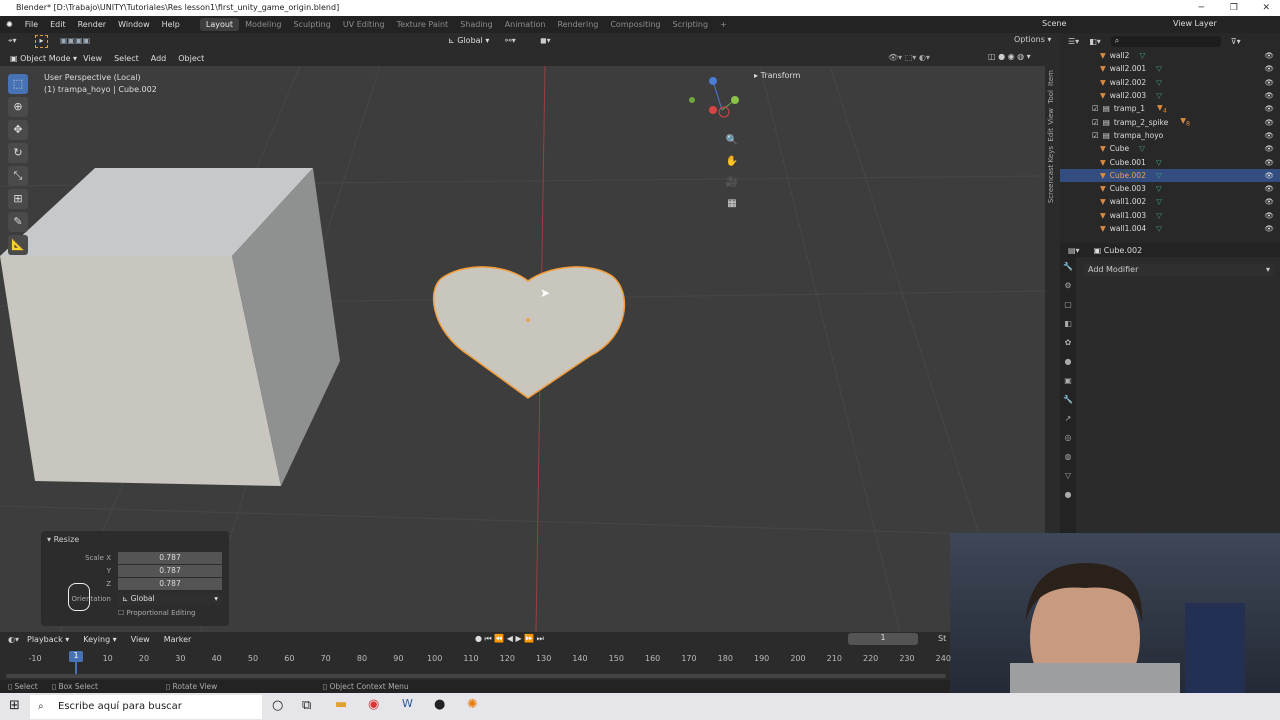  Describe the element at coordinates (468, 40) in the screenshot. I see `orientation-dropdown: ⊾ Global ▾` at that location.